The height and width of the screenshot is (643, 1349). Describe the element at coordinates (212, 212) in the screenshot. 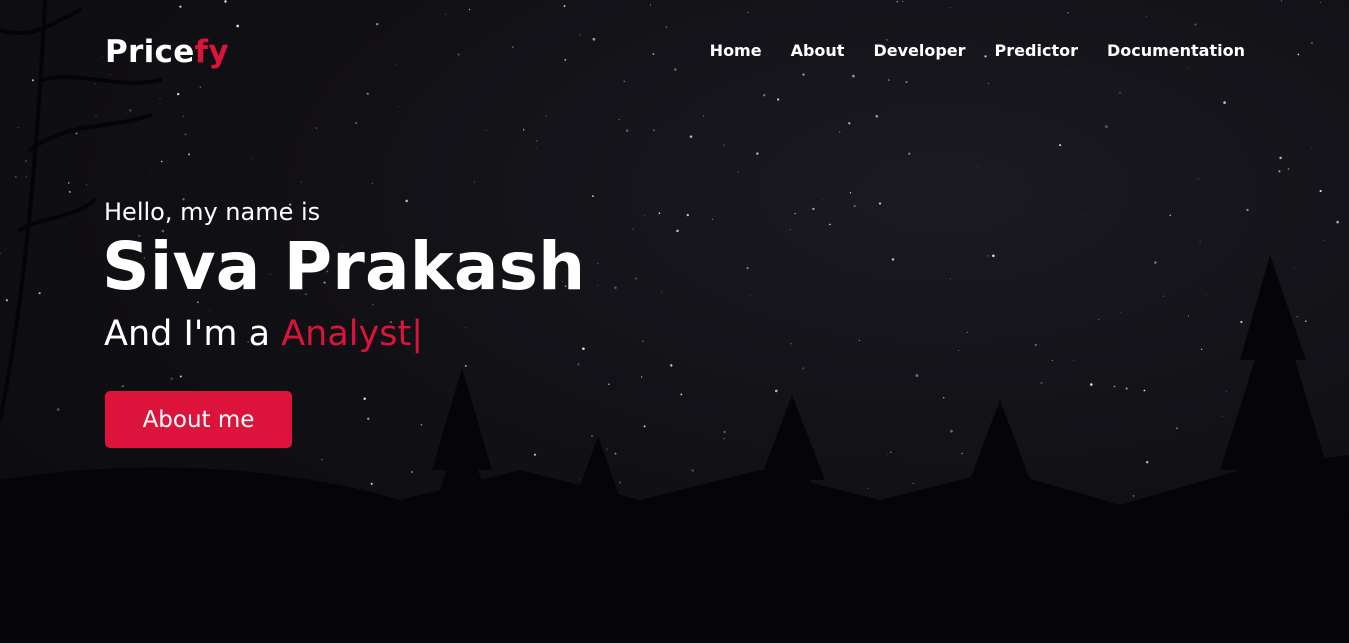

I see `hero-greeting: Hello, my name is` at that location.